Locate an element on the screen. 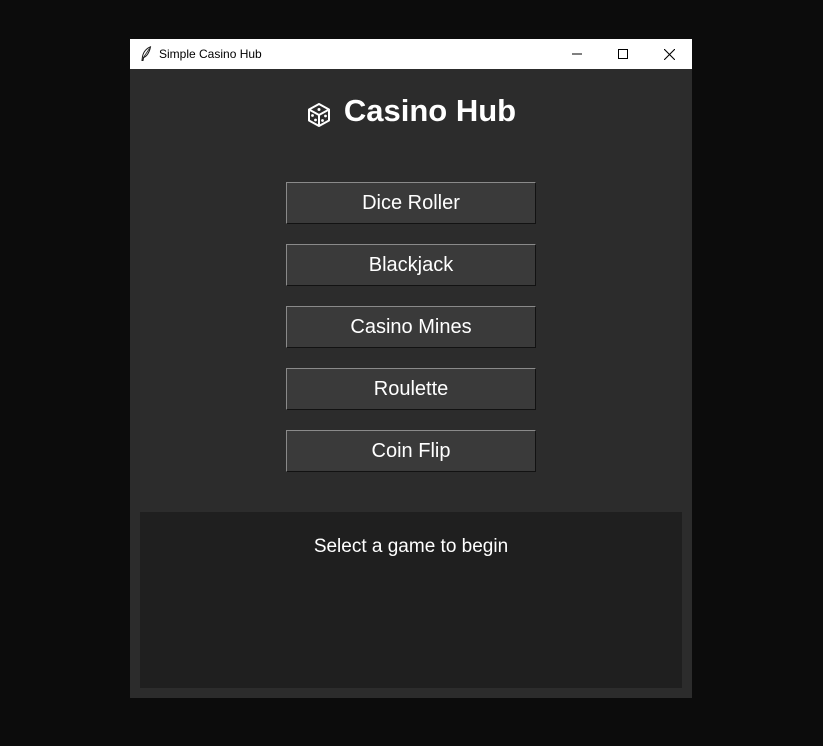  window-title: Simple Casino Hub is located at coordinates (210, 54).